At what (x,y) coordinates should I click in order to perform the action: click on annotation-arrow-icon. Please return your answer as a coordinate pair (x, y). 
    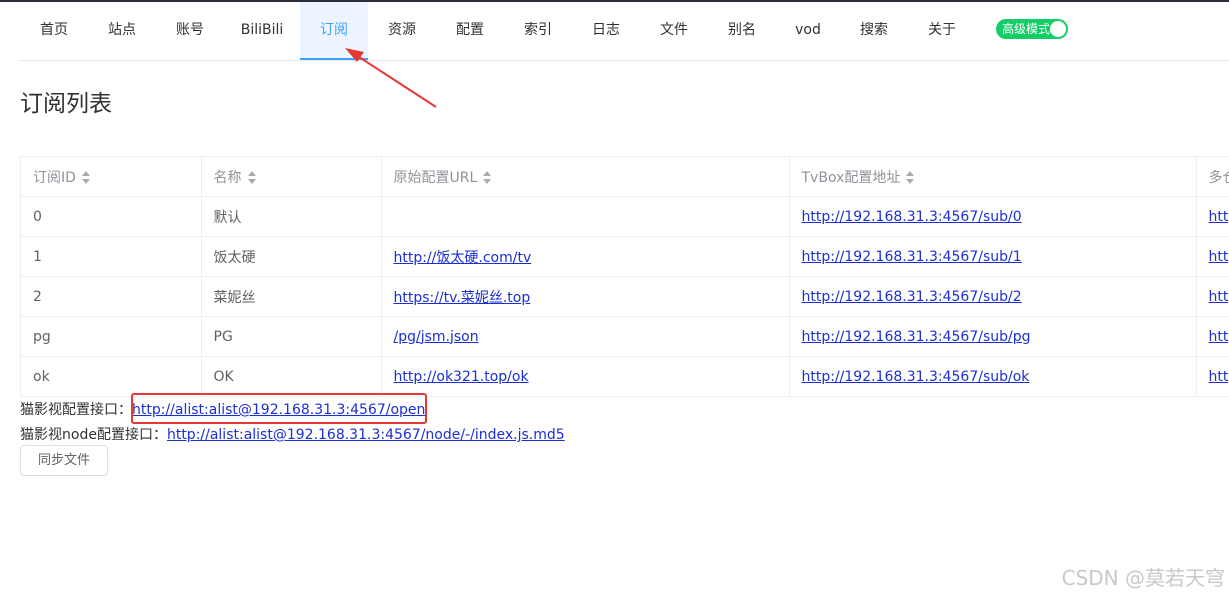
    Looking at the image, I should click on (391, 78).